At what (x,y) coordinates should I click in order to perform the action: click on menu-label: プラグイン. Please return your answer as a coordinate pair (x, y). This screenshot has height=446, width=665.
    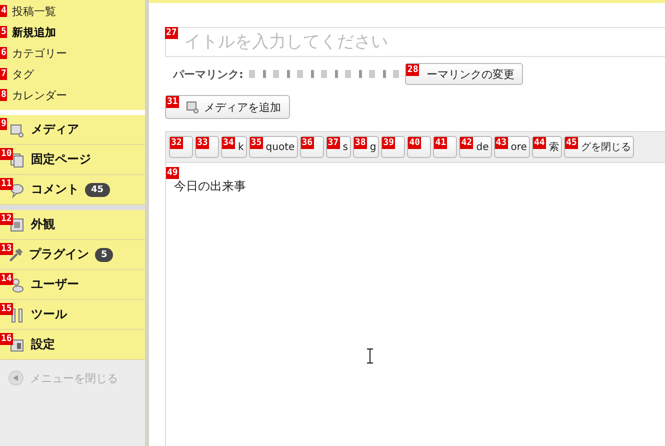
    Looking at the image, I should click on (59, 254).